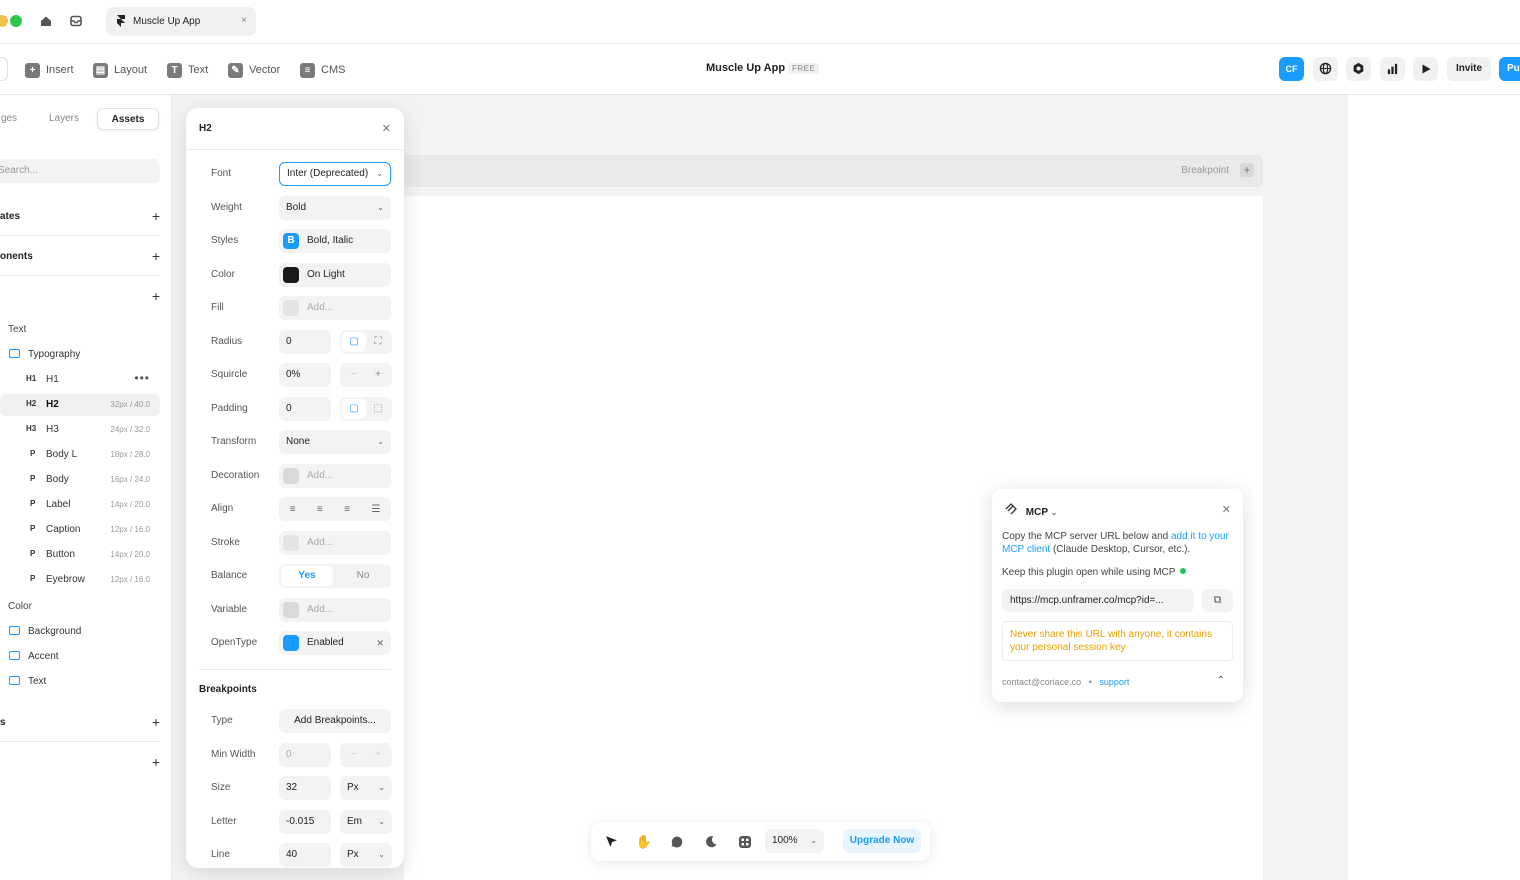 This screenshot has width=1520, height=880. What do you see at coordinates (335, 275) in the screenshot?
I see `color-control: On Light` at bounding box center [335, 275].